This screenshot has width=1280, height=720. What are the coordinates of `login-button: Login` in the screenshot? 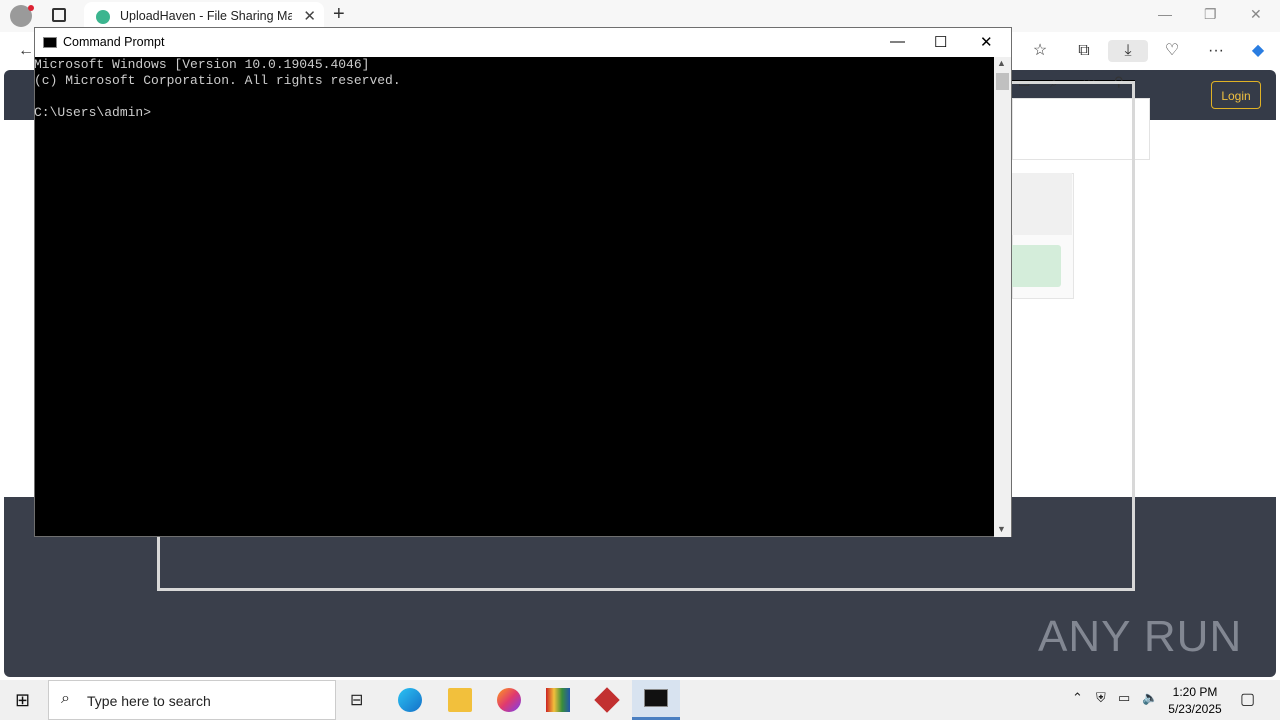 It's located at (1236, 95).